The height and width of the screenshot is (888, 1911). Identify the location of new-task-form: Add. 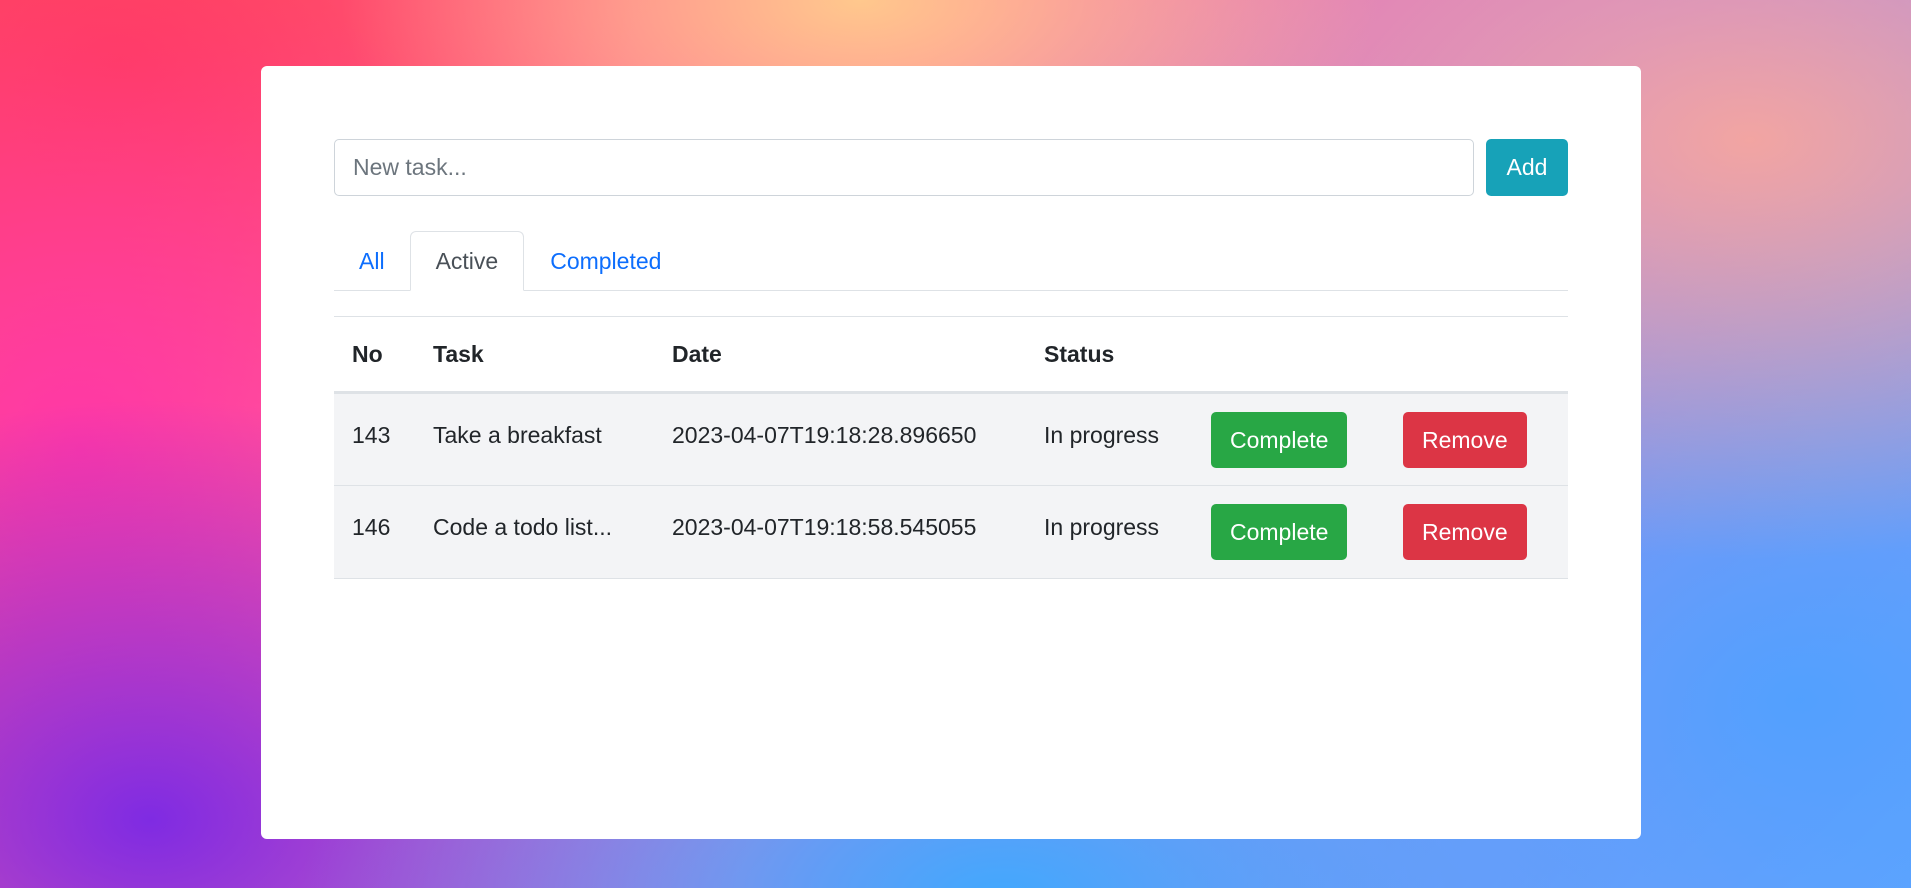
(951, 167).